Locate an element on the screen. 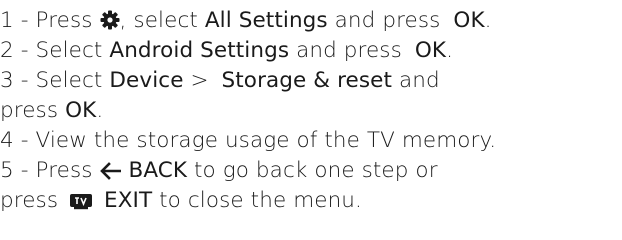 Image resolution: width=622 pixels, height=240 pixels. android-settings-term: Android Settings is located at coordinates (199, 50).